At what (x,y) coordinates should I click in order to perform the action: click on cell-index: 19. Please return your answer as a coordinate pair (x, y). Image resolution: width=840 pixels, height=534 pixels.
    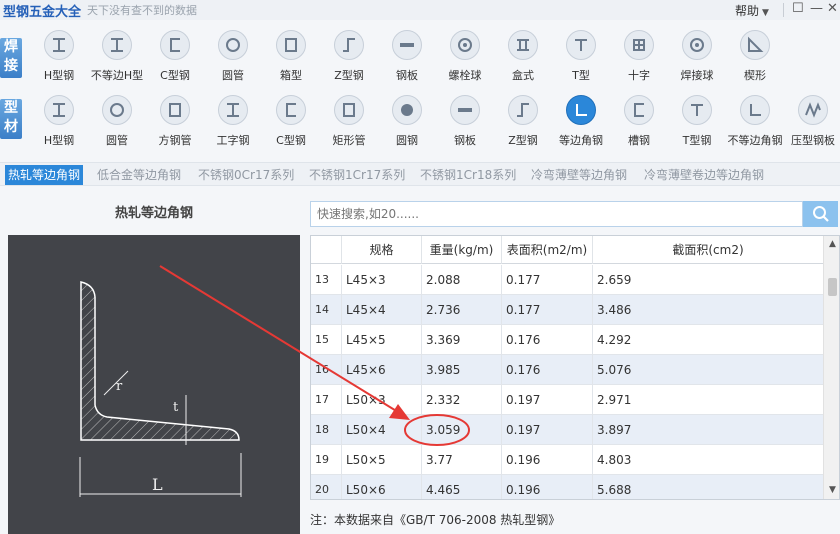
    Looking at the image, I should click on (322, 459).